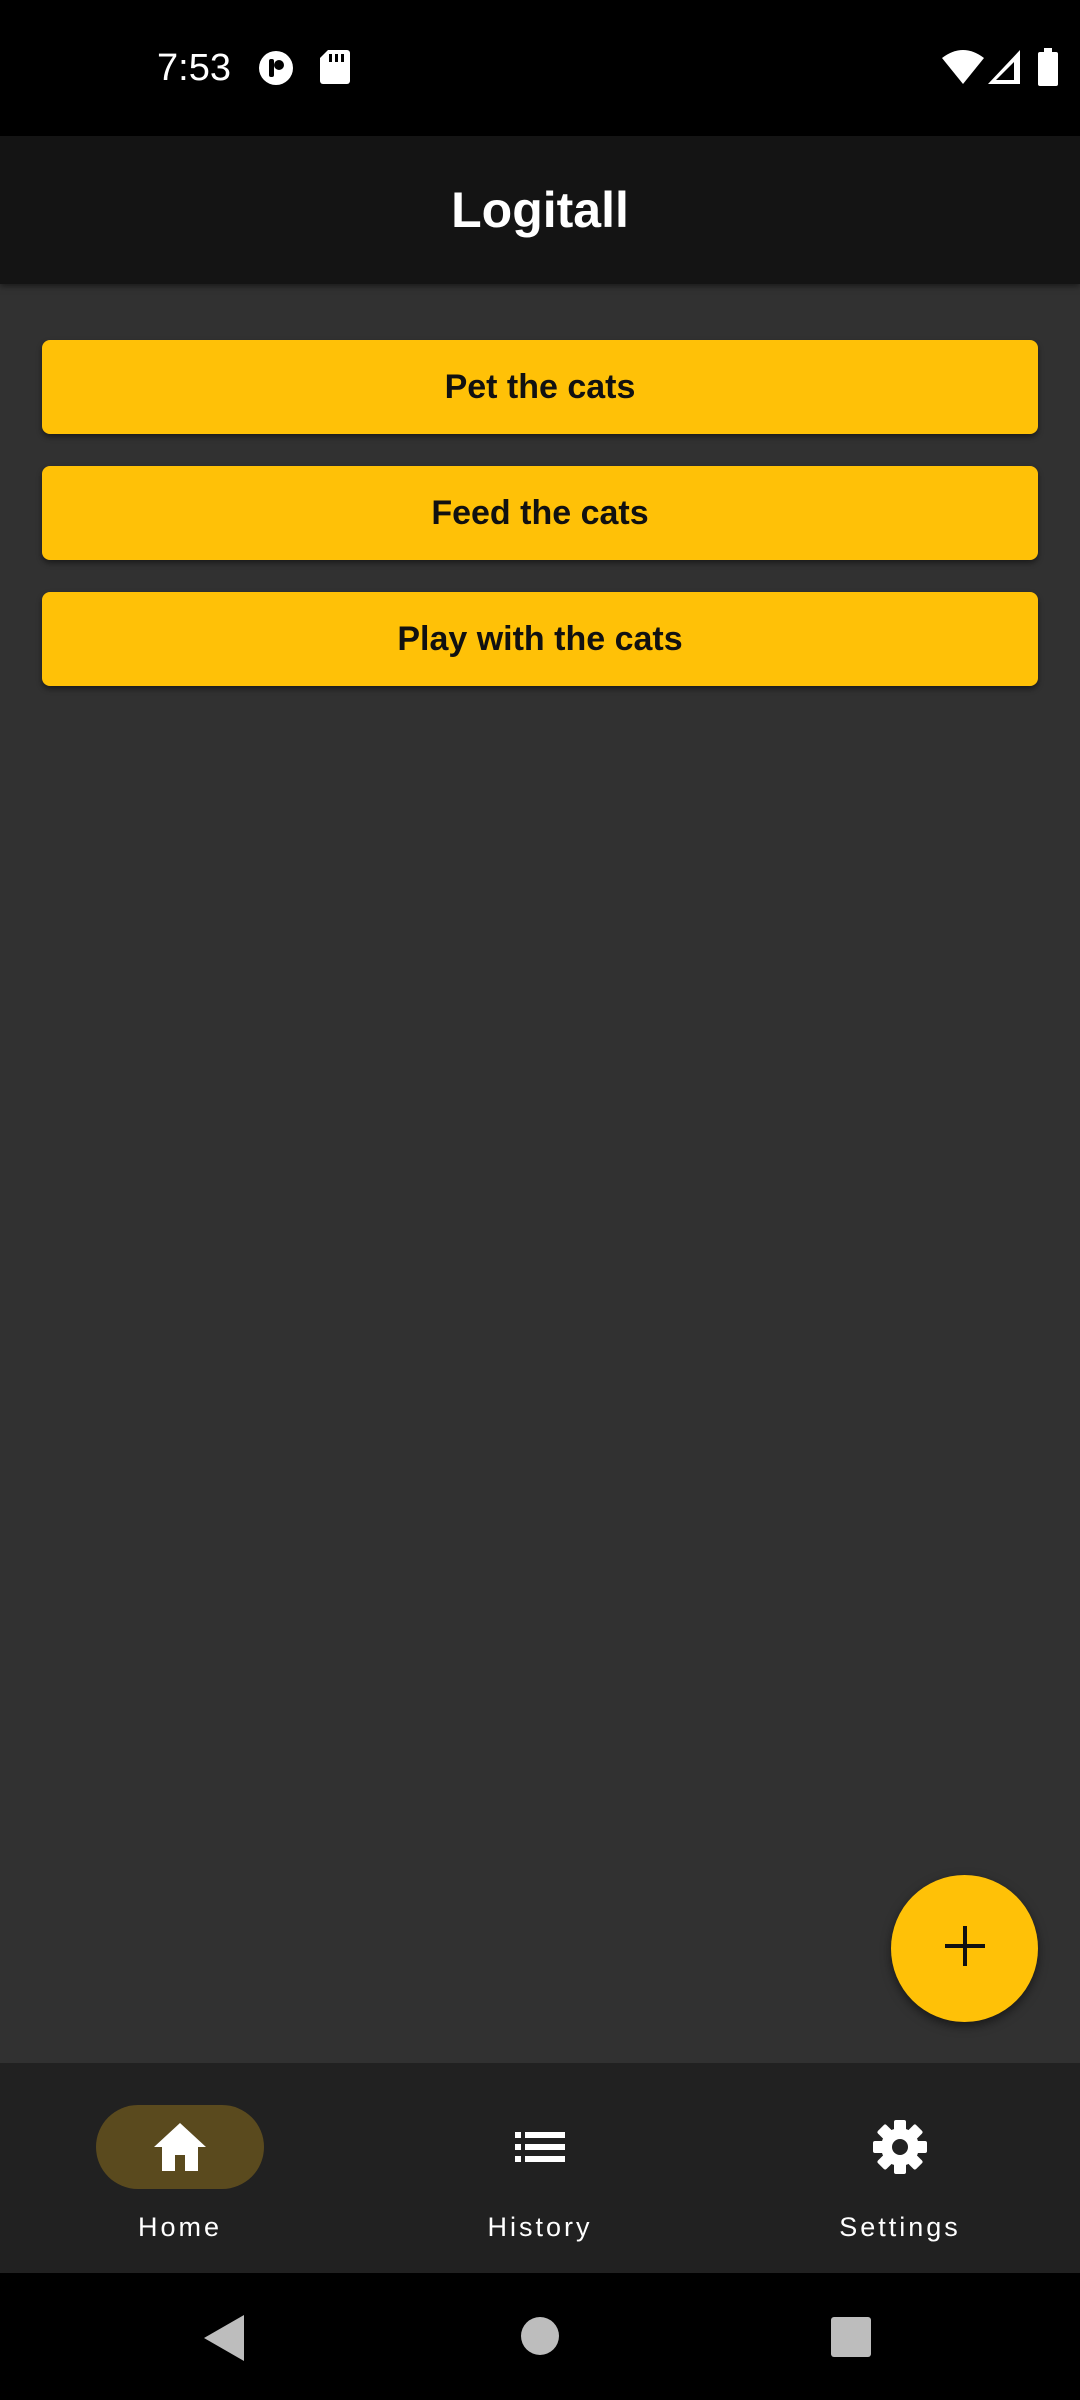 The width and height of the screenshot is (1080, 2400). I want to click on recents-icon, so click(851, 2339).